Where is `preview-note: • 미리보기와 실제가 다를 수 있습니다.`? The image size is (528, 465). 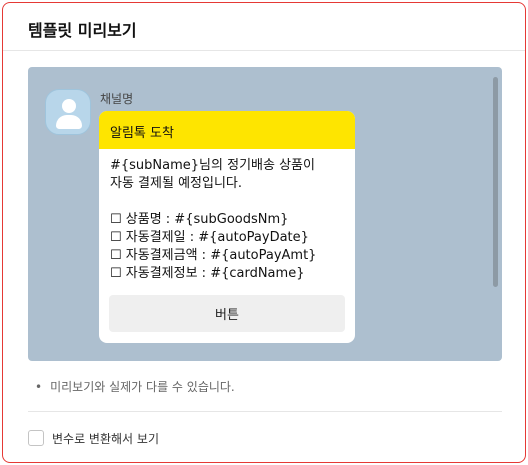
preview-note: • 미리보기와 실제가 다를 수 있습니다. is located at coordinates (135, 386).